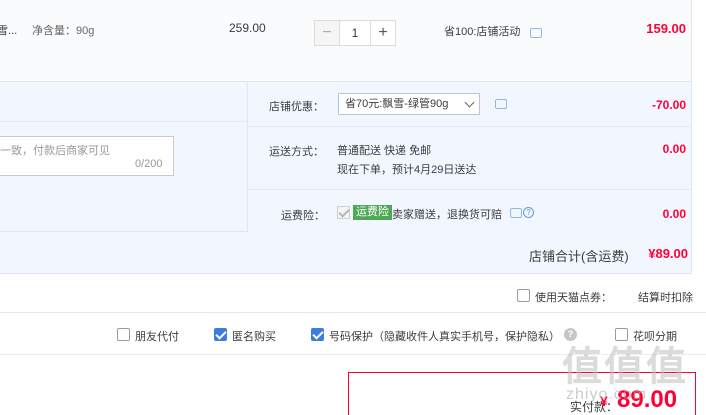 This screenshot has width=706, height=415. What do you see at coordinates (668, 253) in the screenshot?
I see `shop-total-value: ¥89.00` at bounding box center [668, 253].